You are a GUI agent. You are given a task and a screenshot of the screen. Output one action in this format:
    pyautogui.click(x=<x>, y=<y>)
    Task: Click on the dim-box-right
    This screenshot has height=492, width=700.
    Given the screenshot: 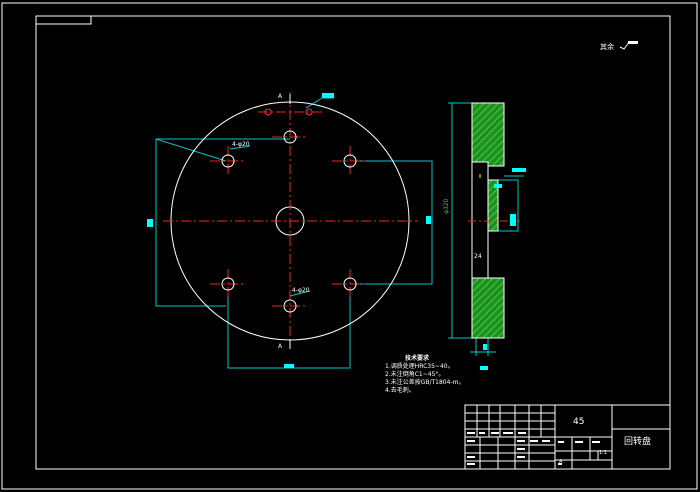 What is the action you would take?
    pyautogui.click(x=428, y=220)
    